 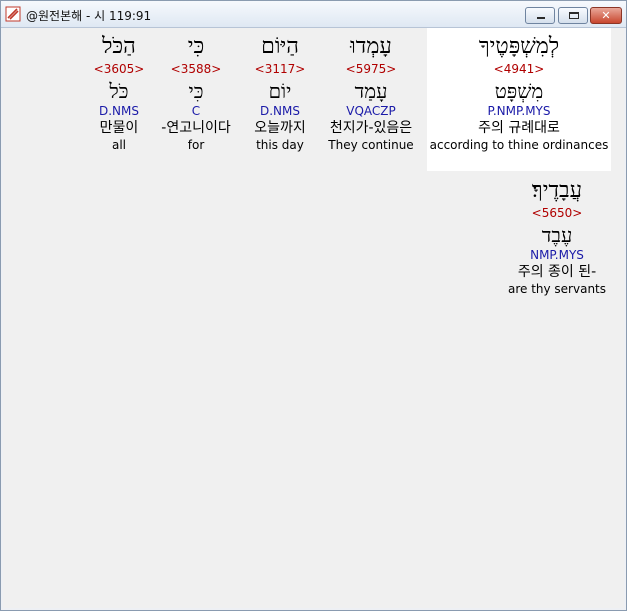 I want to click on maximize-icon, so click(x=573, y=15).